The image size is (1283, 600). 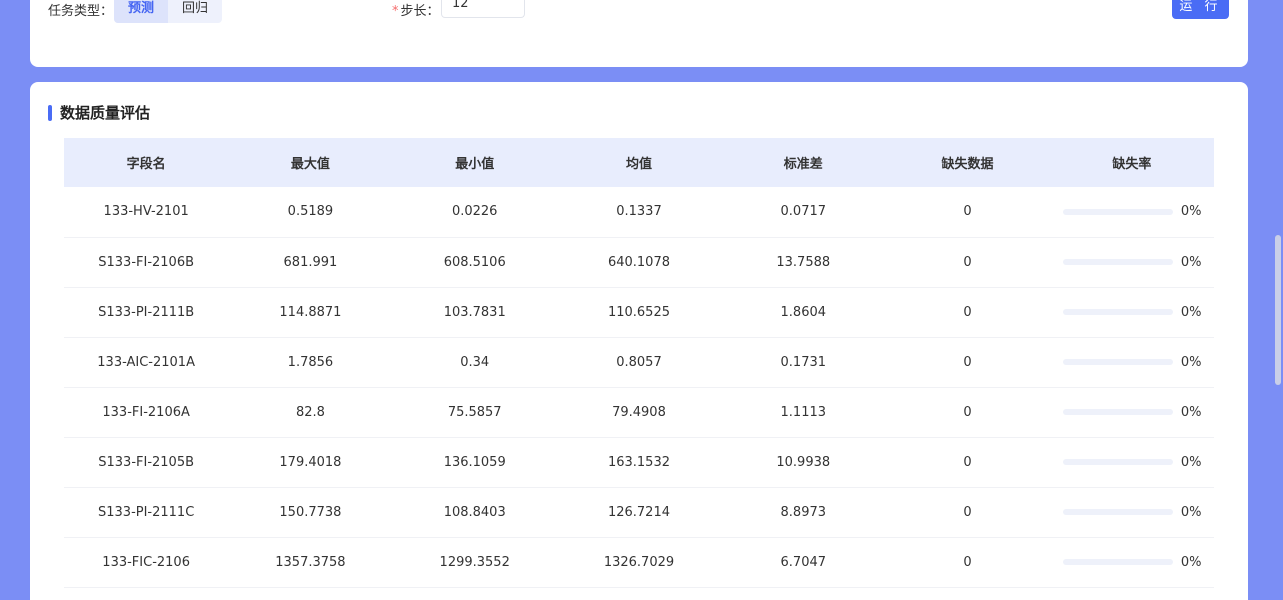 I want to click on table-row: 133-AIC-2101A 1.7856 0.34 0.8057 0.1731 0 0%, so click(x=639, y=362).